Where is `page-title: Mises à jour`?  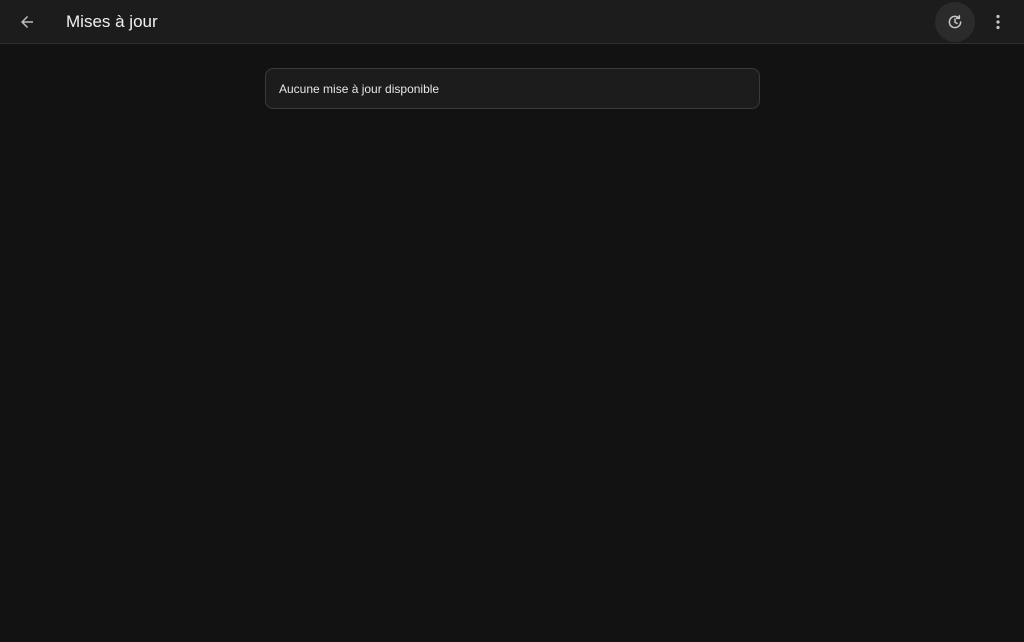
page-title: Mises à jour is located at coordinates (112, 21).